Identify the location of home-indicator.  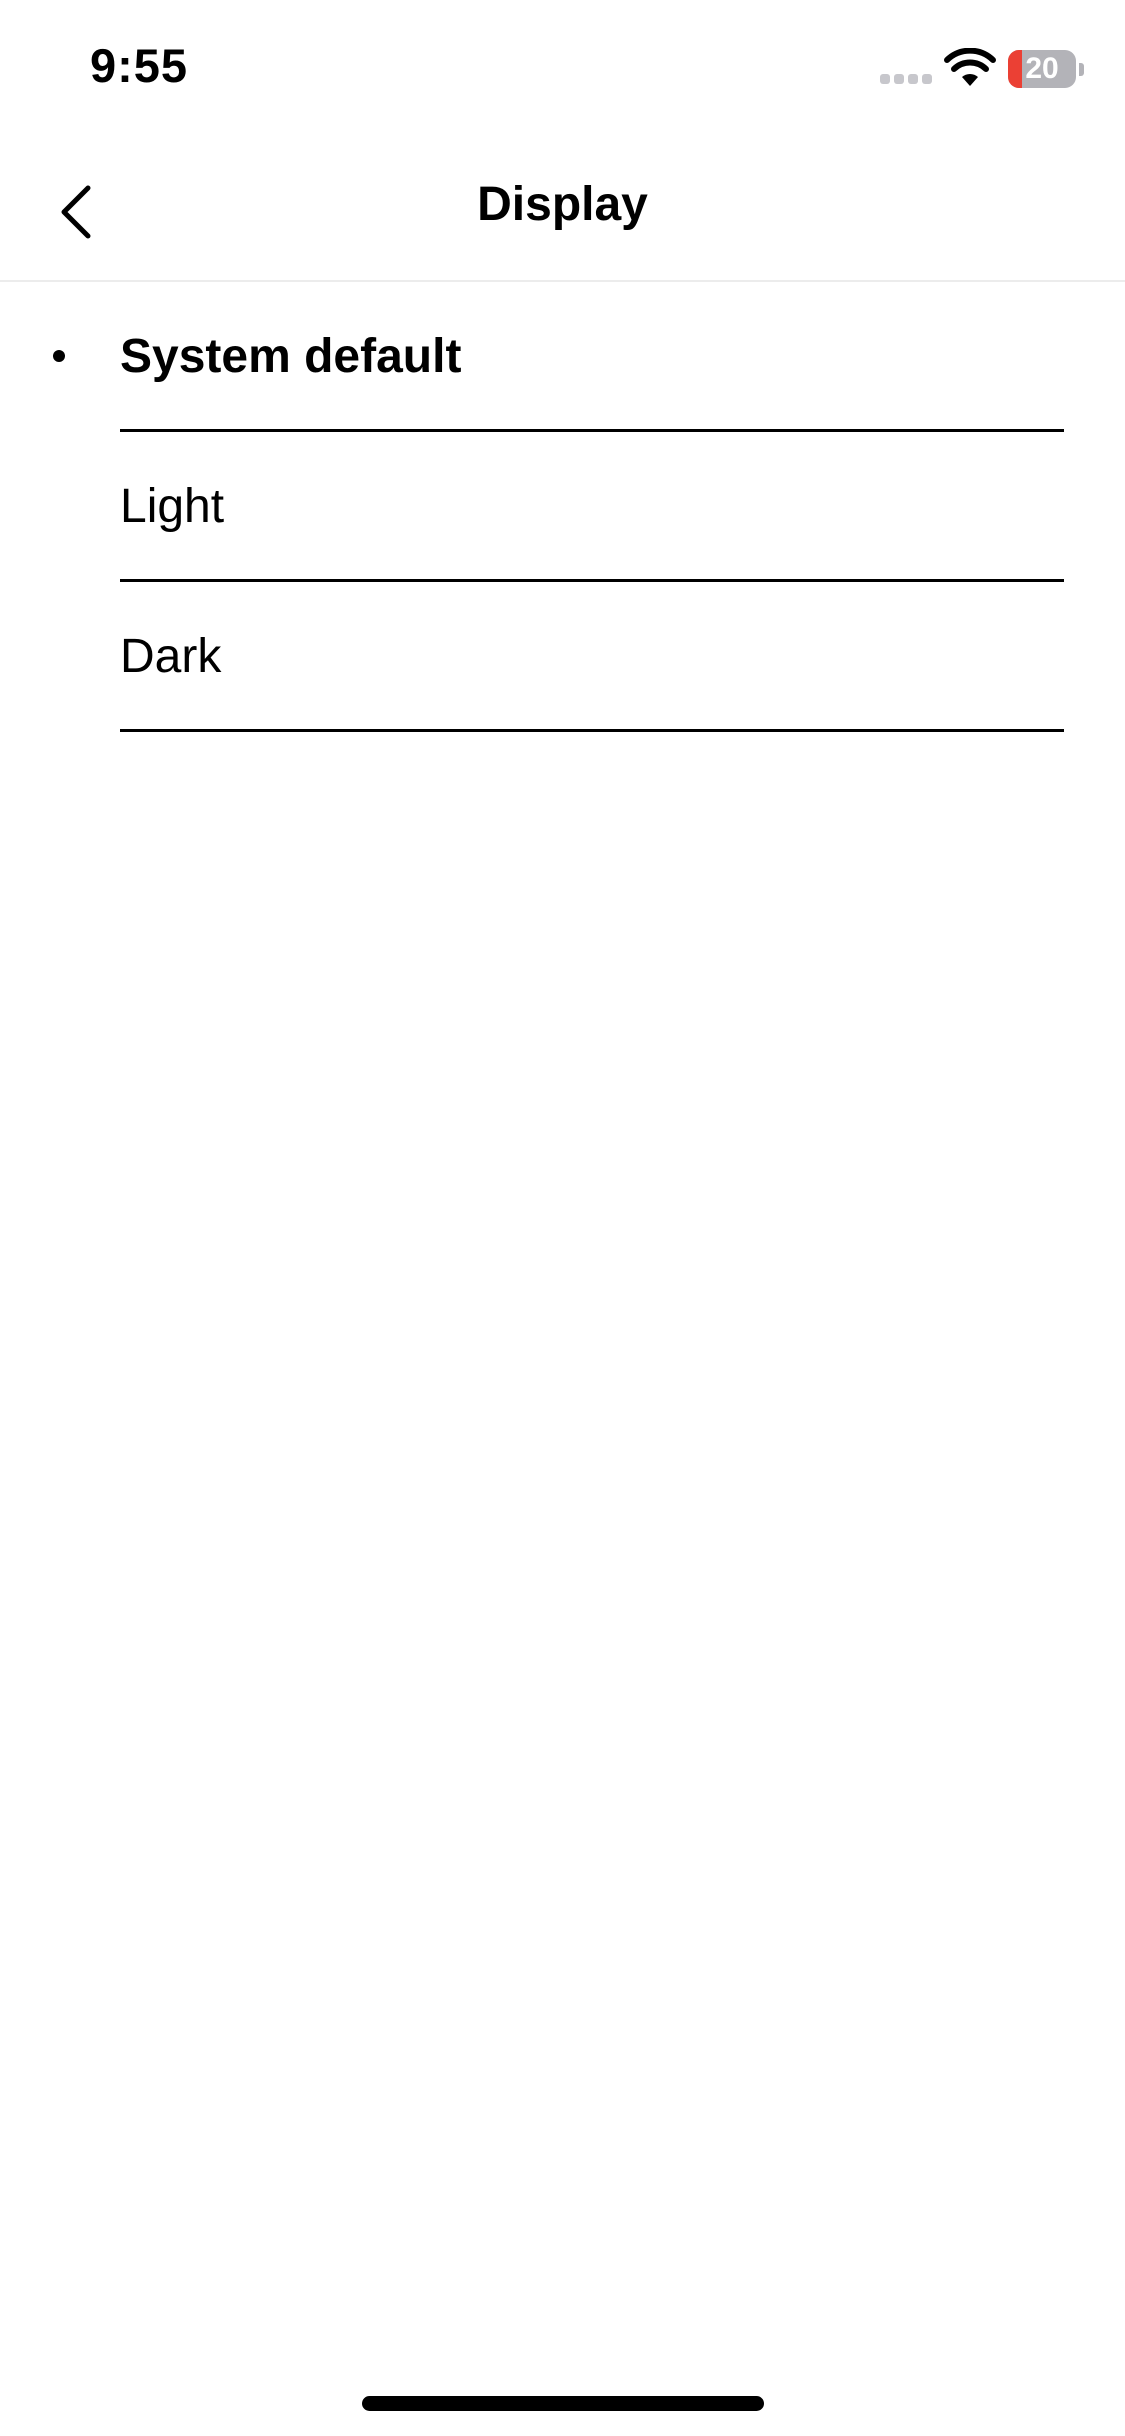
(563, 2403).